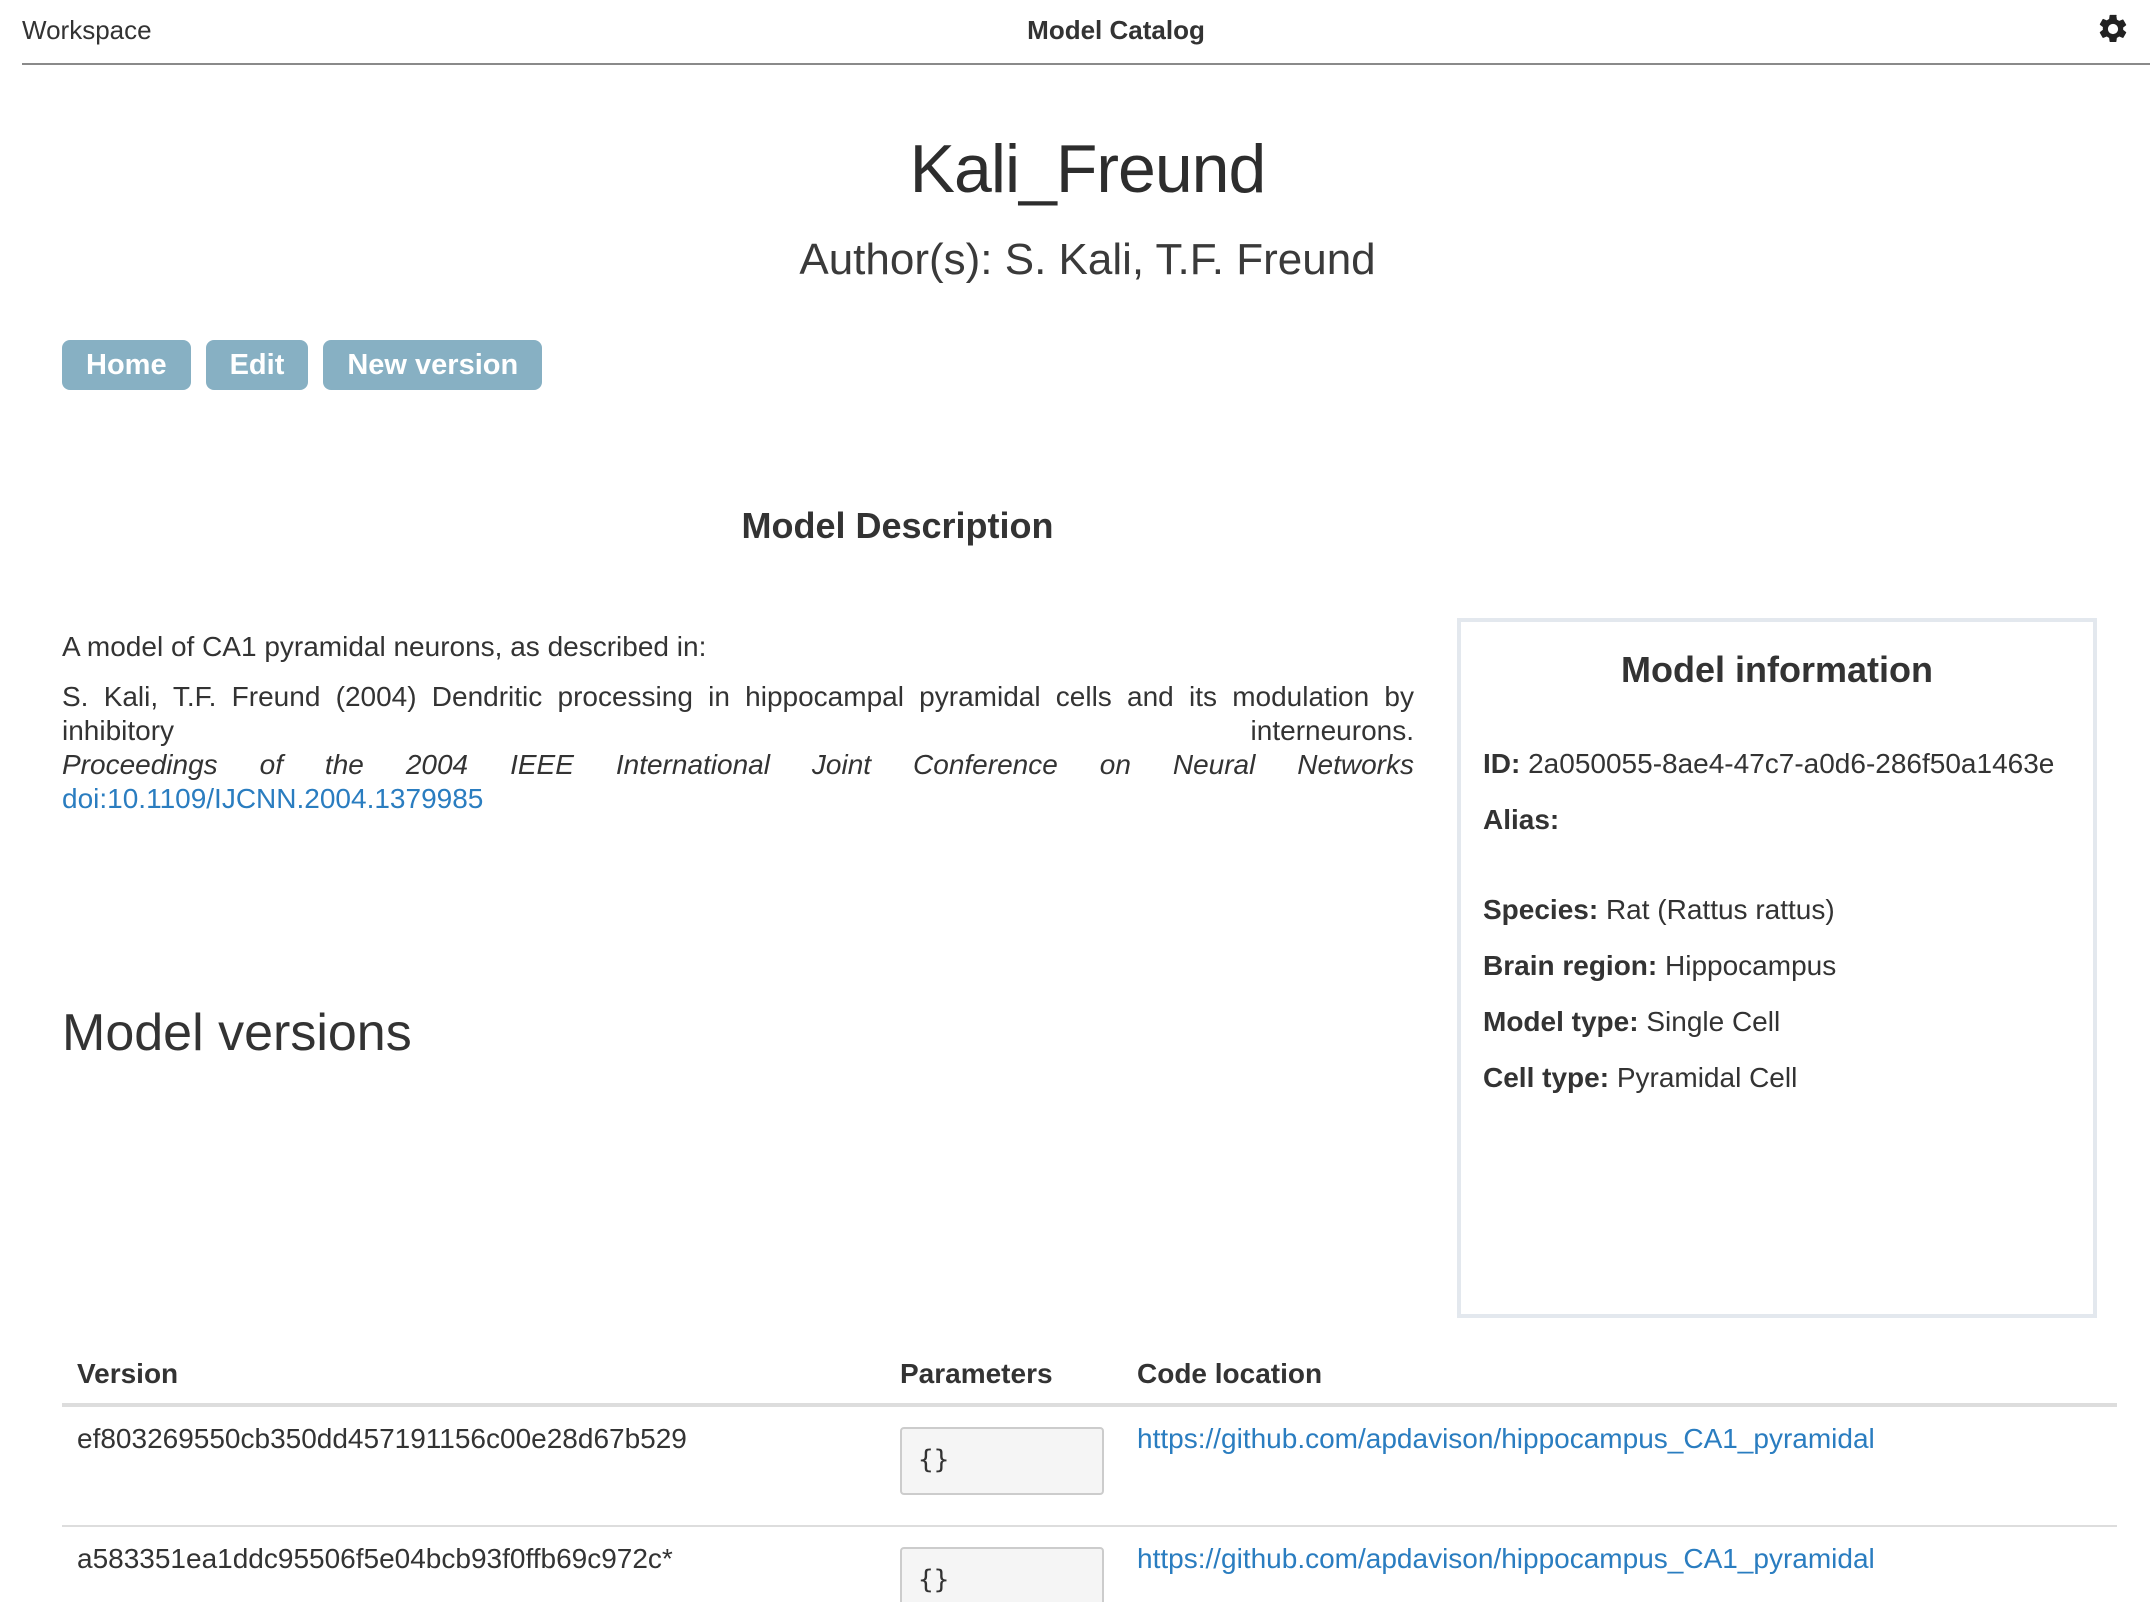 The width and height of the screenshot is (2150, 1602). What do you see at coordinates (1541, 909) in the screenshot?
I see `species-label: Species:` at bounding box center [1541, 909].